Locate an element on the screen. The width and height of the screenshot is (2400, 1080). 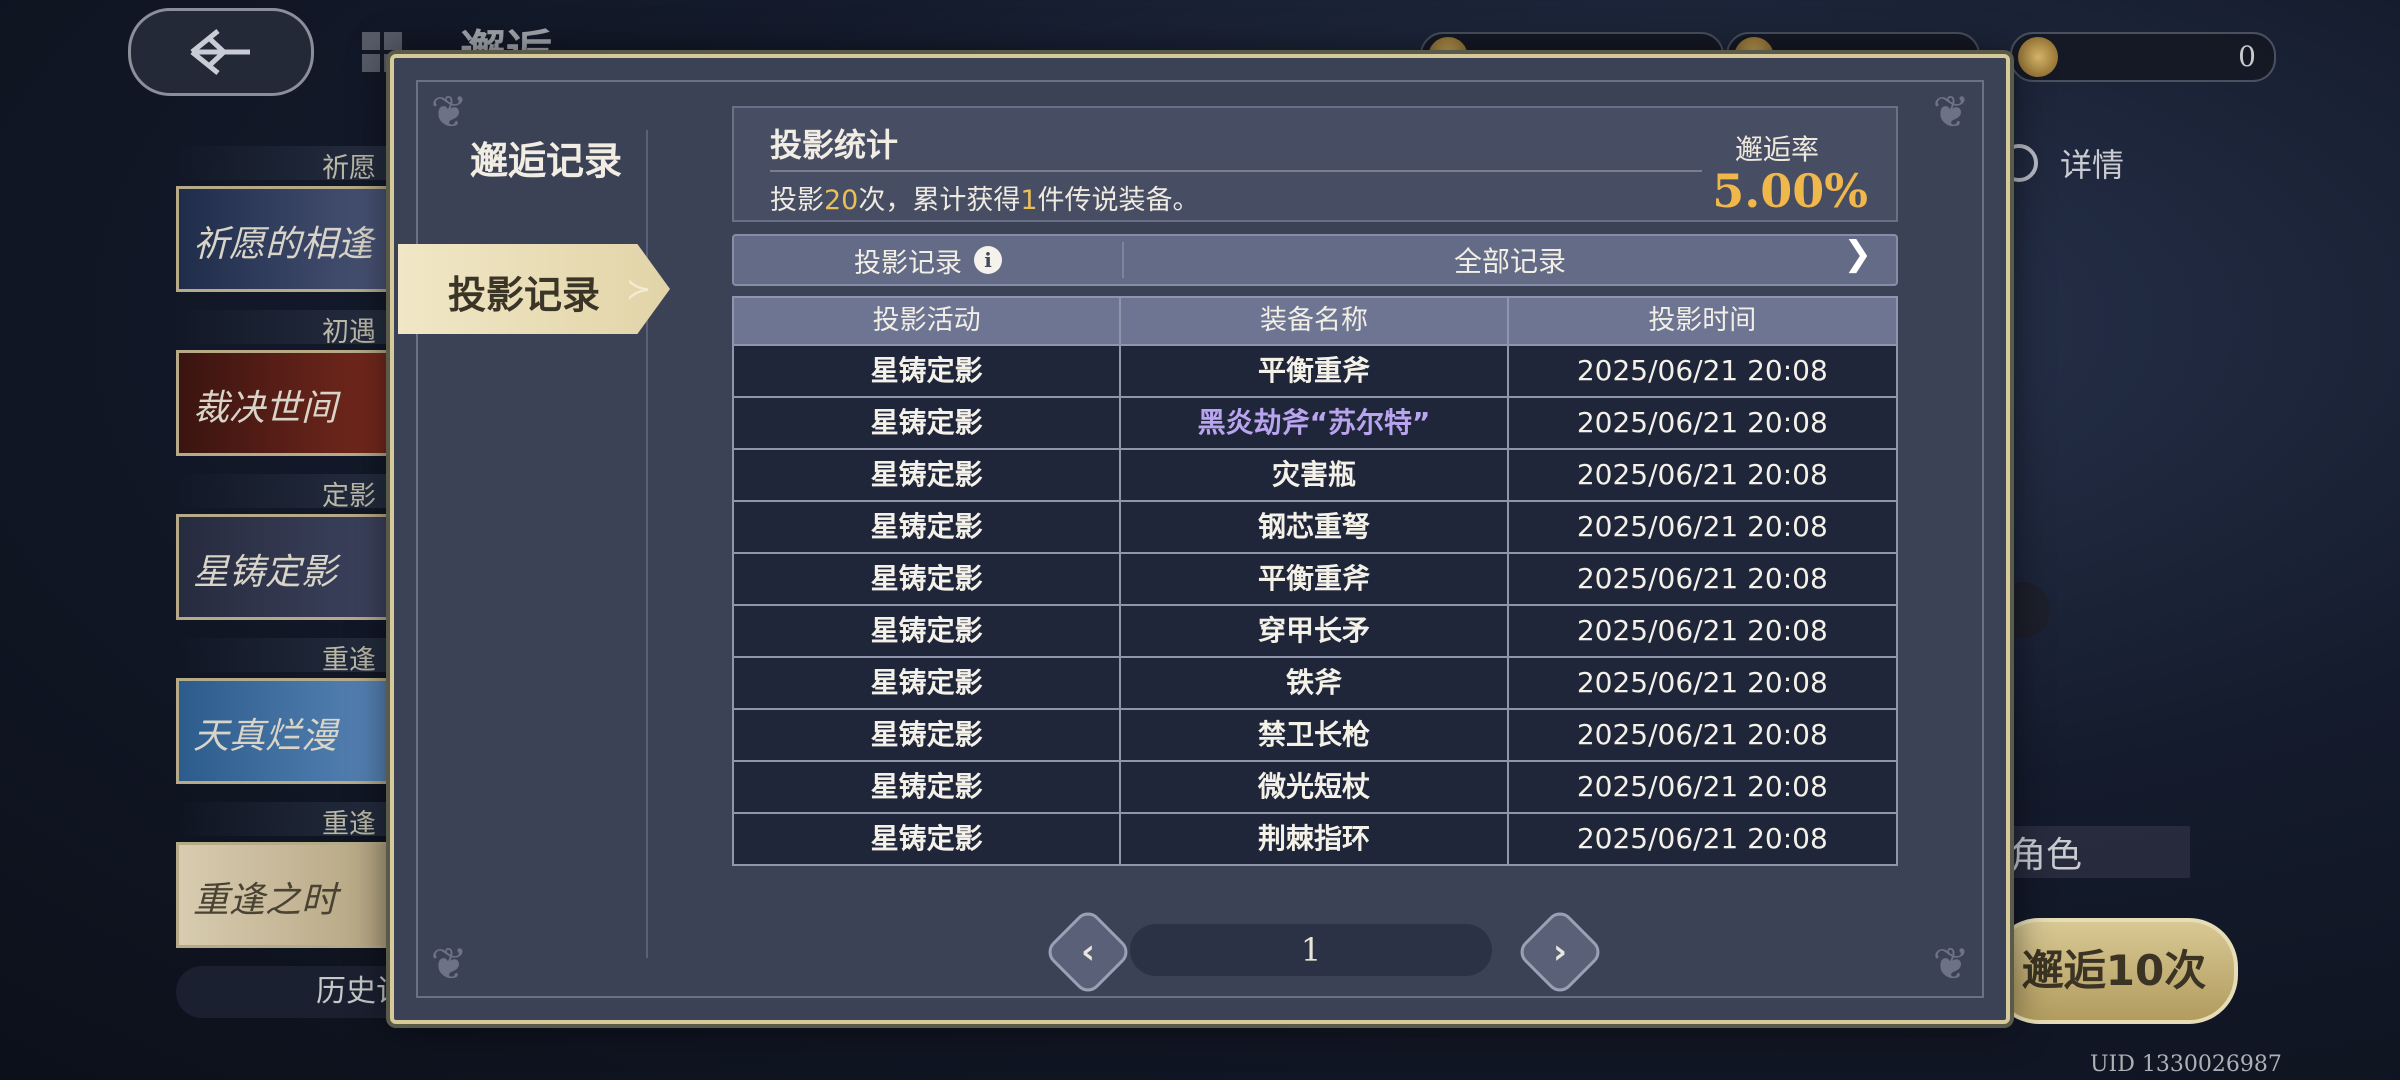
uid-label: UID 1330026987 is located at coordinates (2186, 1064).